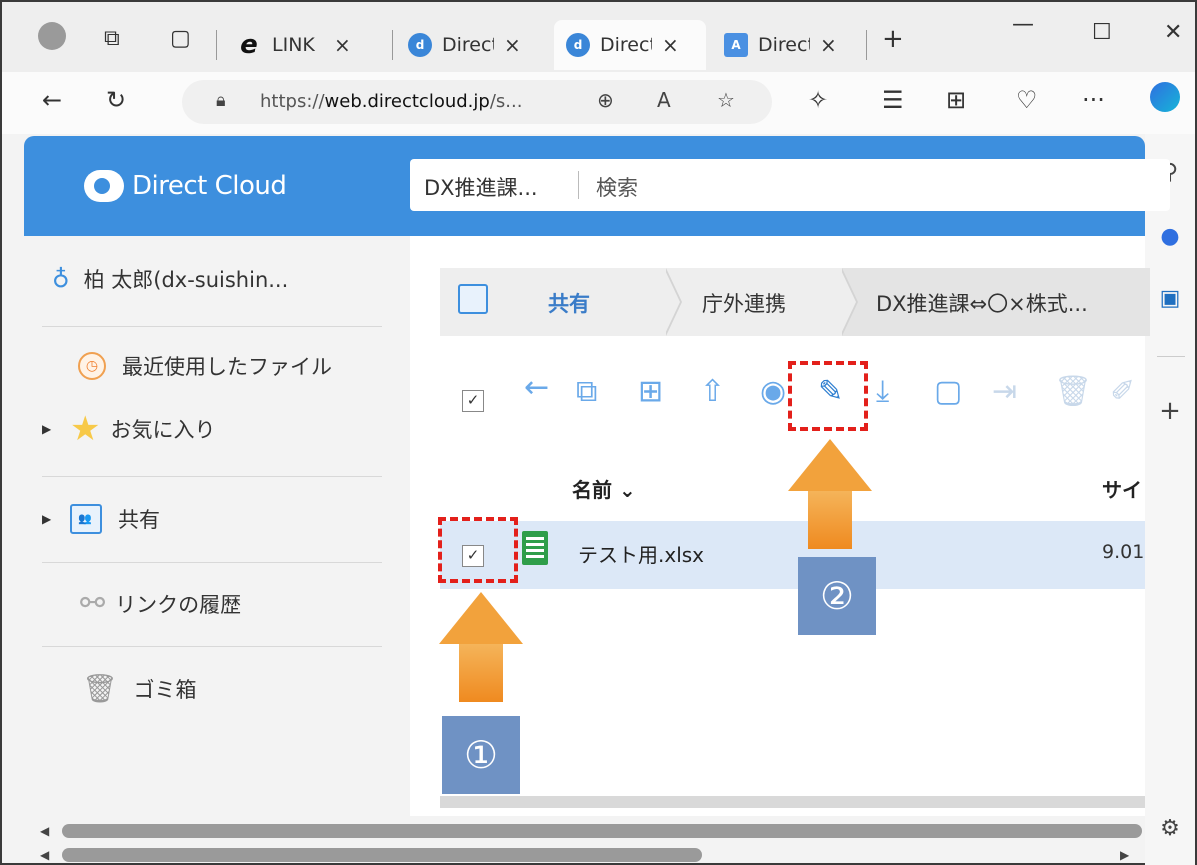 The height and width of the screenshot is (865, 1197). Describe the element at coordinates (227, 367) in the screenshot. I see `sidebar-item-label: 最近使用したファイル` at that location.